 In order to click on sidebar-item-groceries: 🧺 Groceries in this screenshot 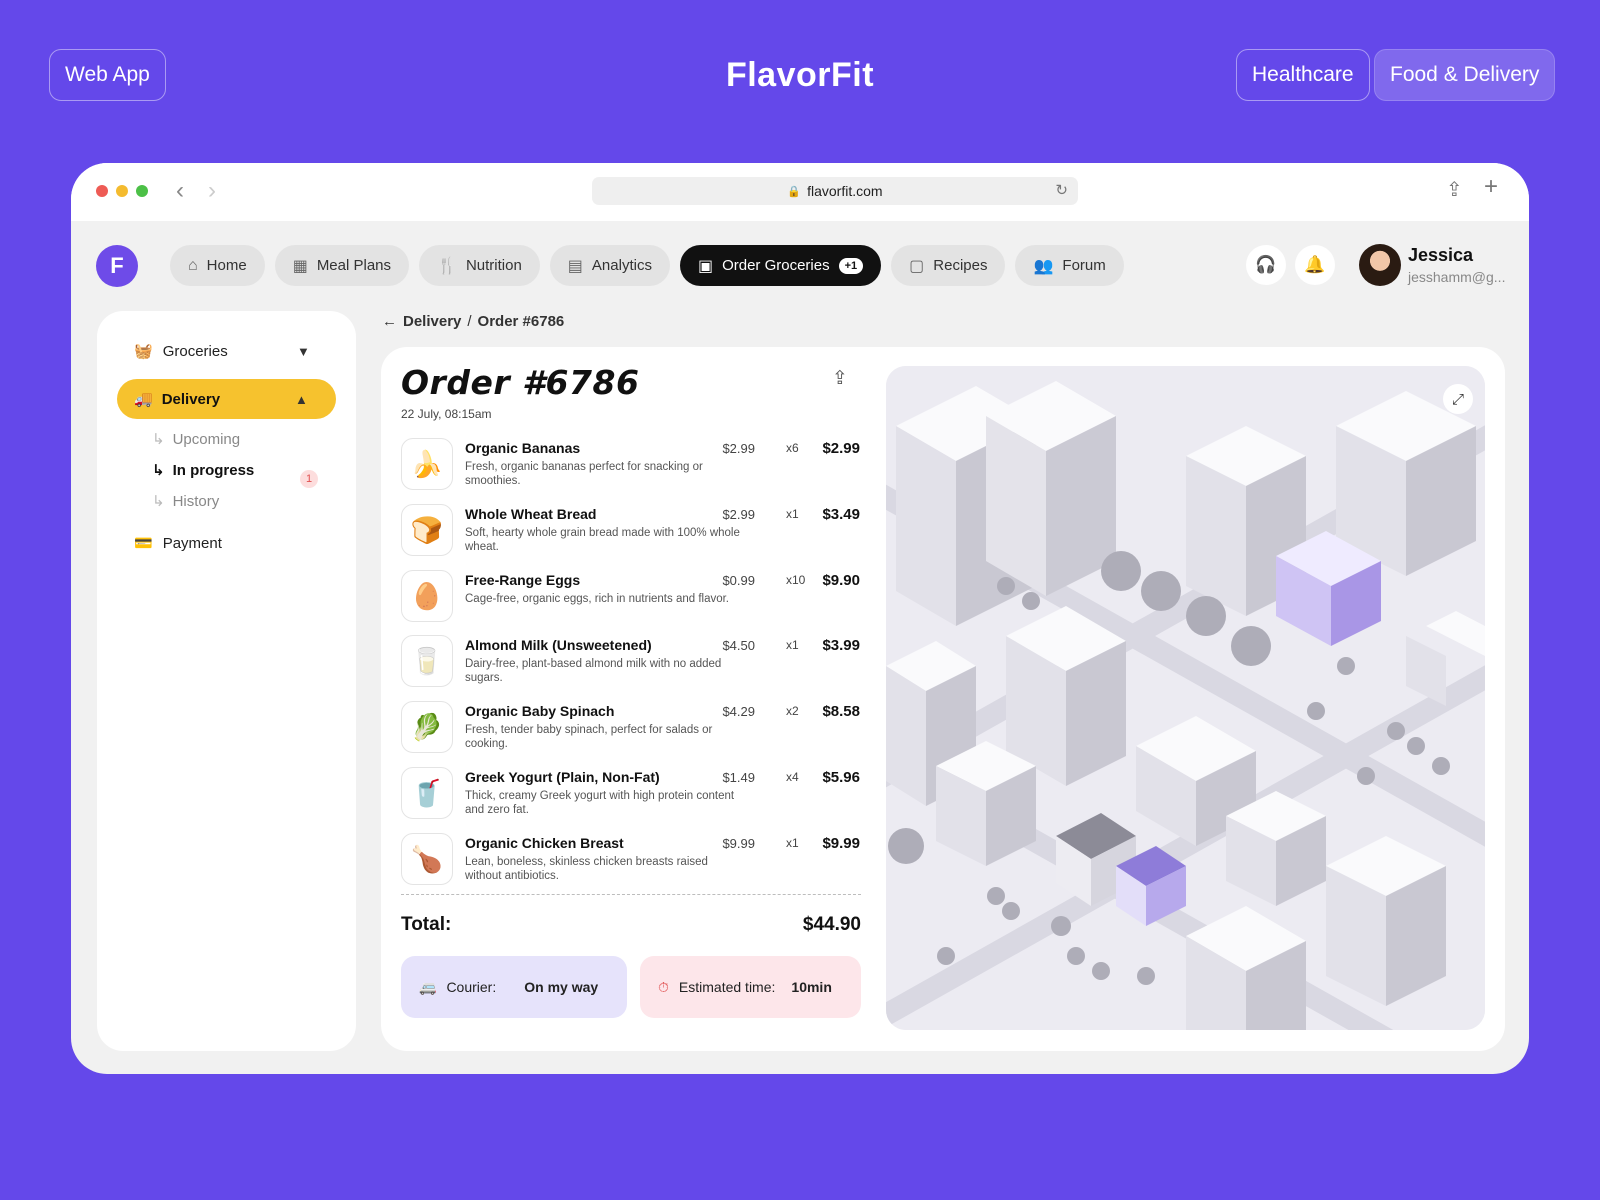, I will do `click(181, 351)`.